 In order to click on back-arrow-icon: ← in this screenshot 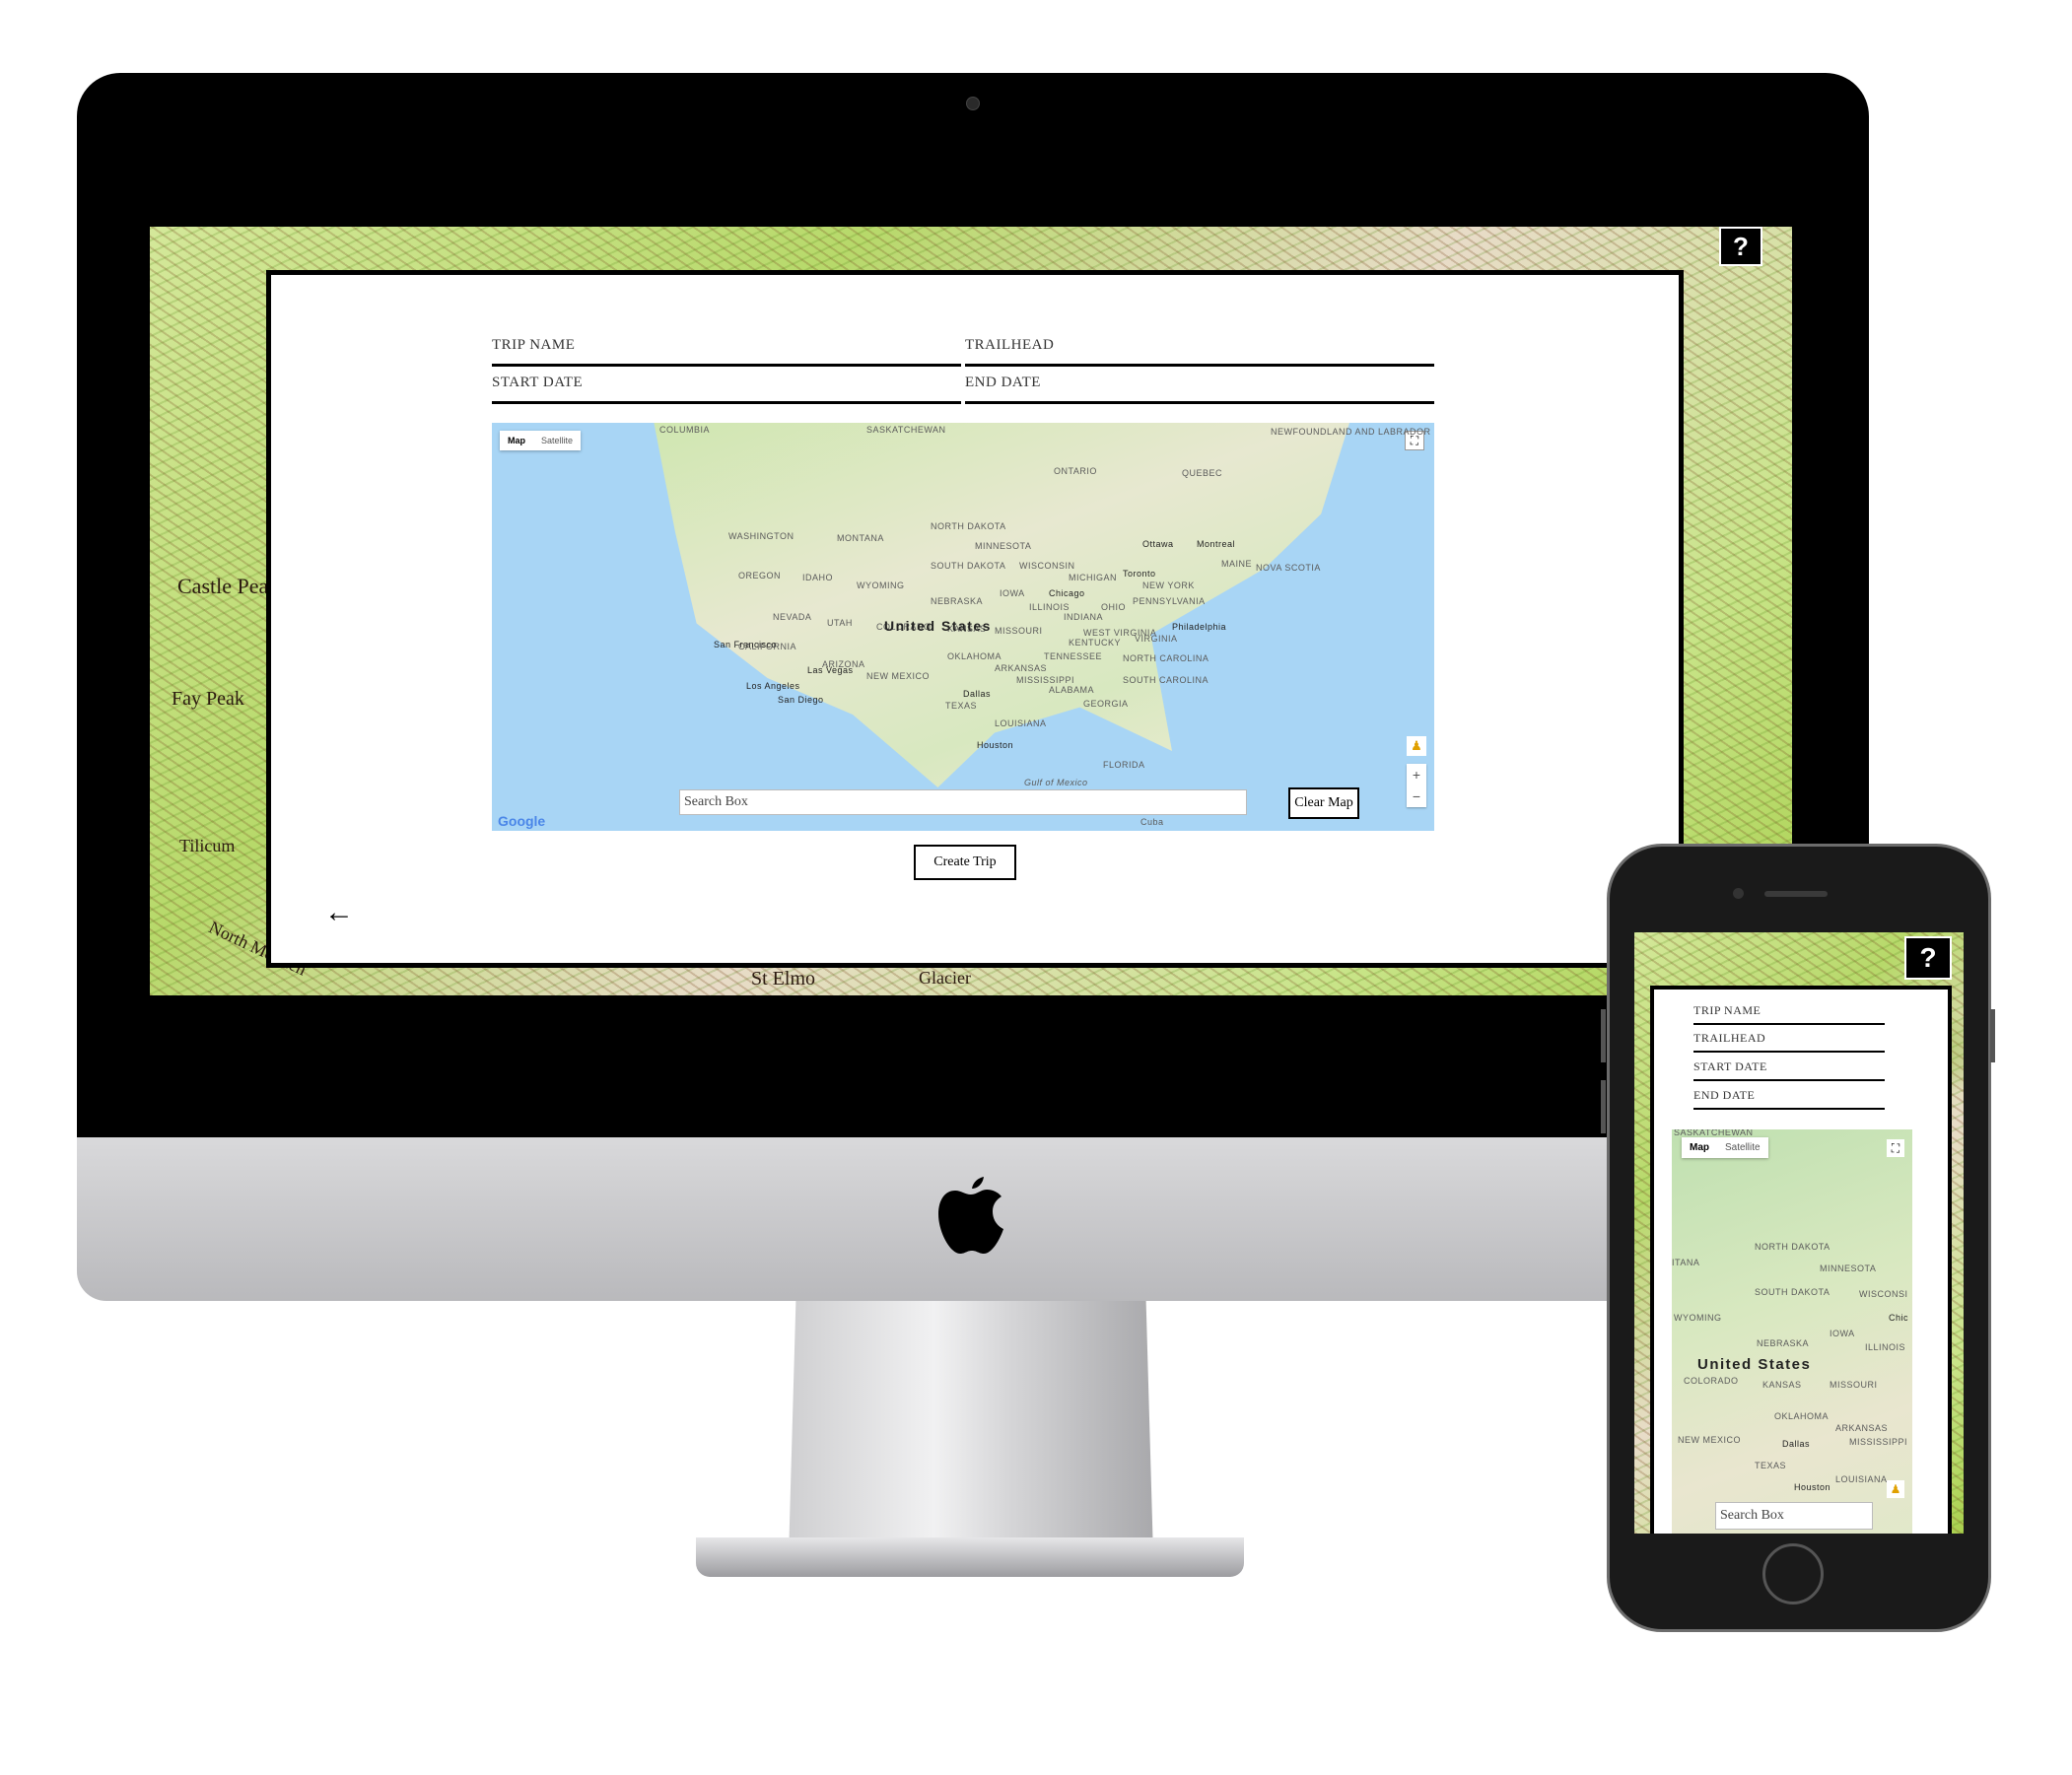, I will do `click(339, 912)`.